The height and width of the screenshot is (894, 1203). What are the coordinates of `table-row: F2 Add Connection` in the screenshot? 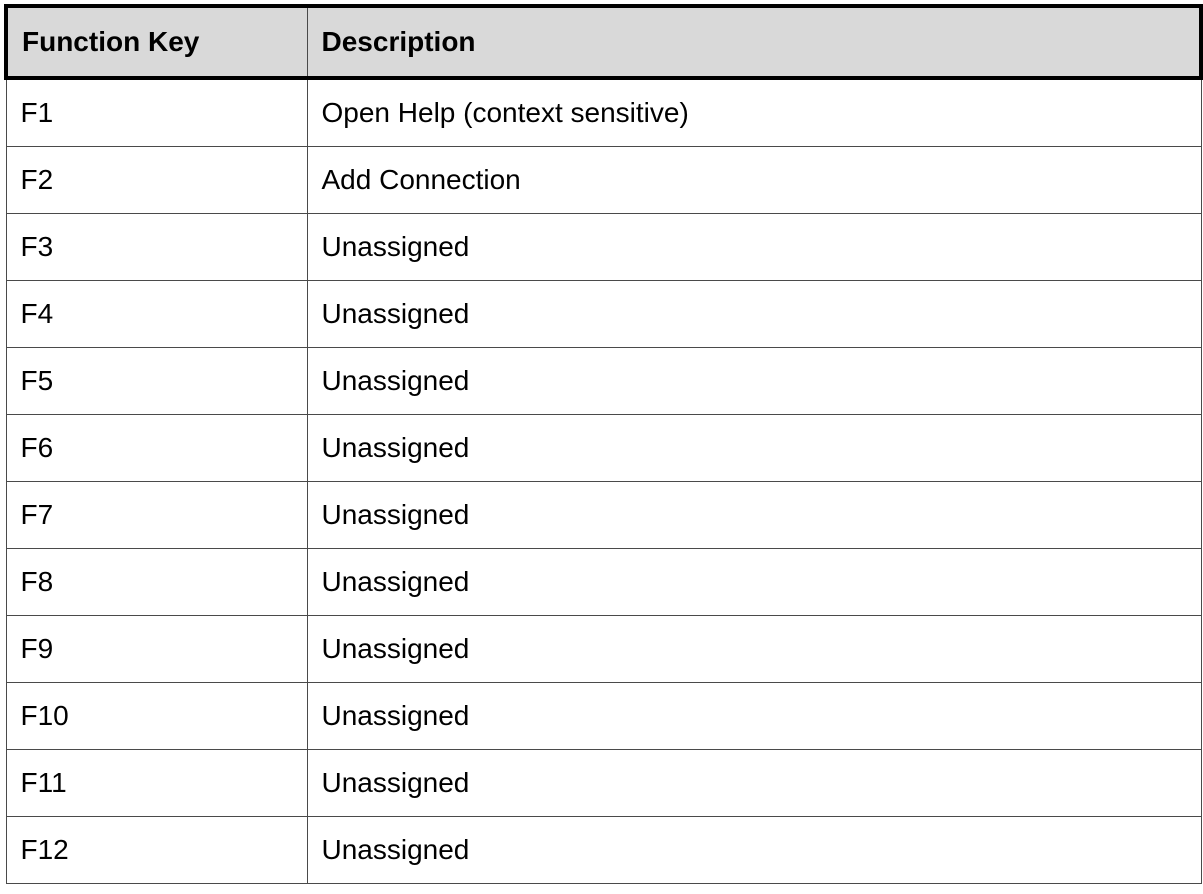 It's located at (603, 180).